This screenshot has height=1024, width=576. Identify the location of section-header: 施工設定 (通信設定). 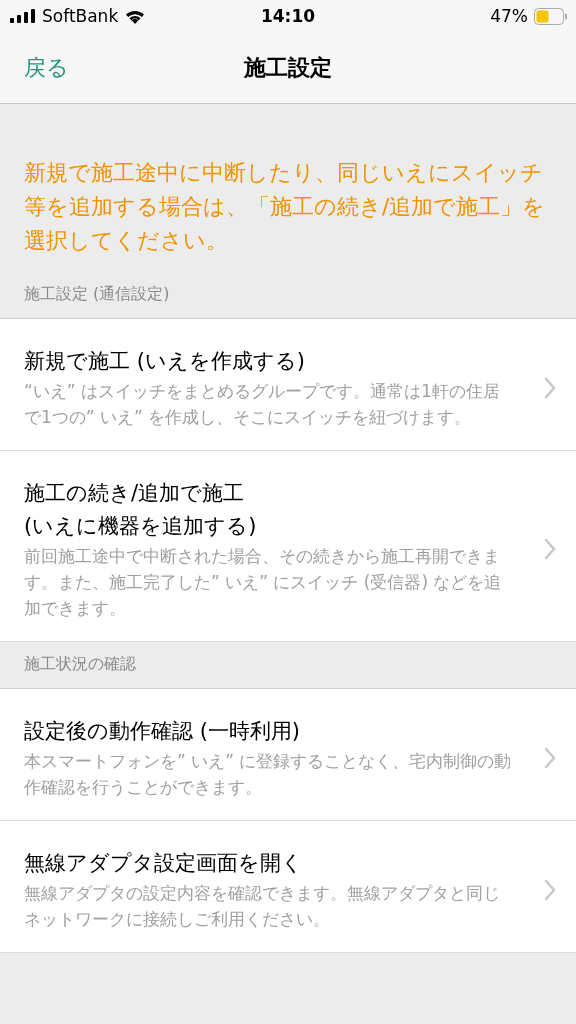
(97, 293).